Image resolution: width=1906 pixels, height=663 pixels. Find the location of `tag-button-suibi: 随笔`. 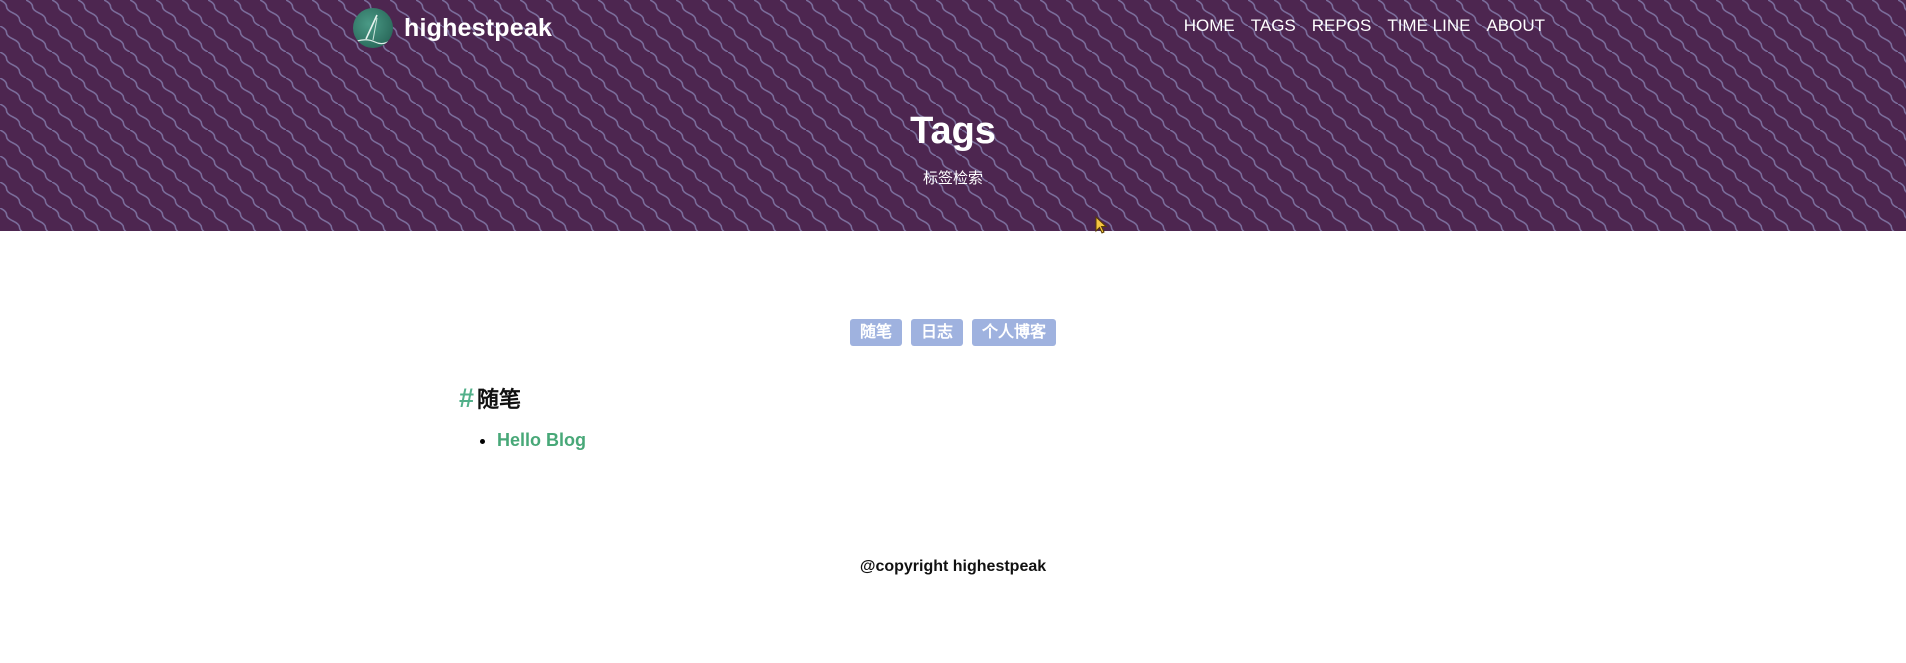

tag-button-suibi: 随笔 is located at coordinates (875, 332).